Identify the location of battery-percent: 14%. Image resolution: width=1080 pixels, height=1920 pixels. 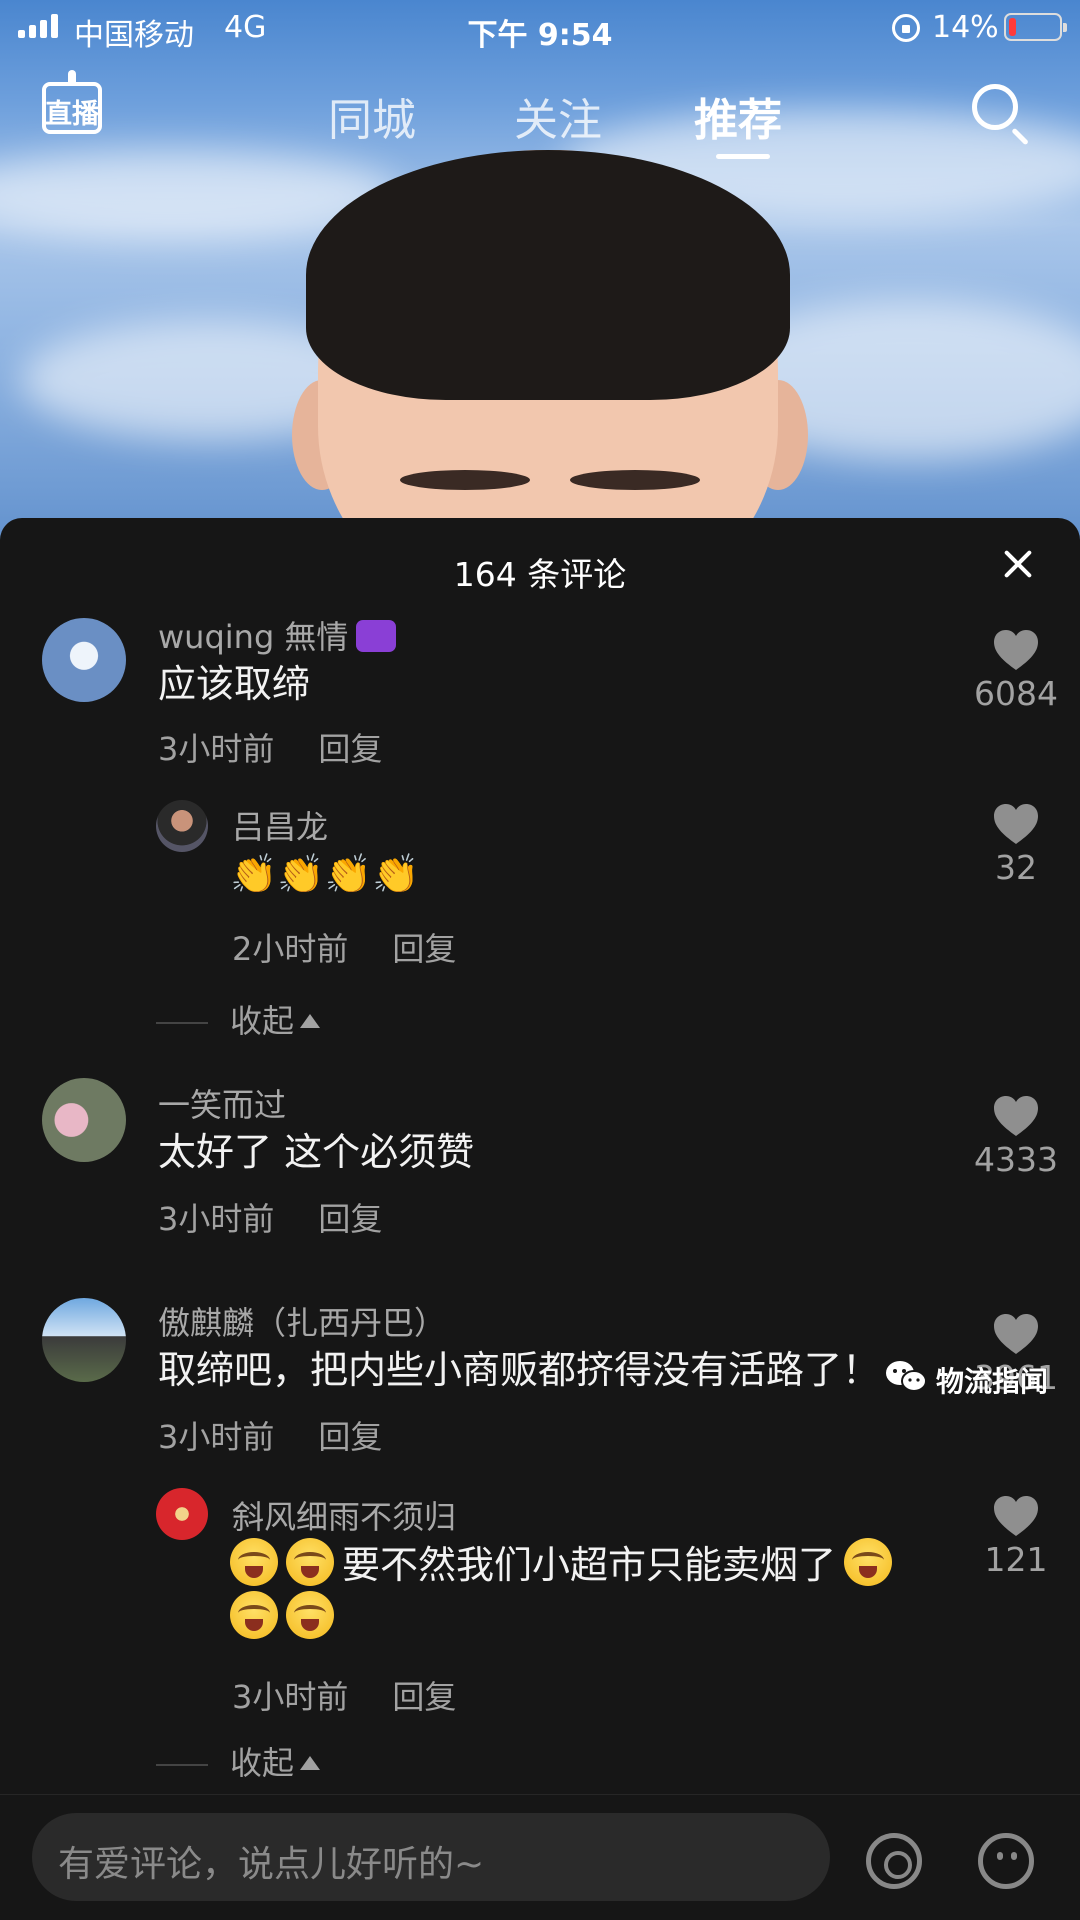
(965, 27).